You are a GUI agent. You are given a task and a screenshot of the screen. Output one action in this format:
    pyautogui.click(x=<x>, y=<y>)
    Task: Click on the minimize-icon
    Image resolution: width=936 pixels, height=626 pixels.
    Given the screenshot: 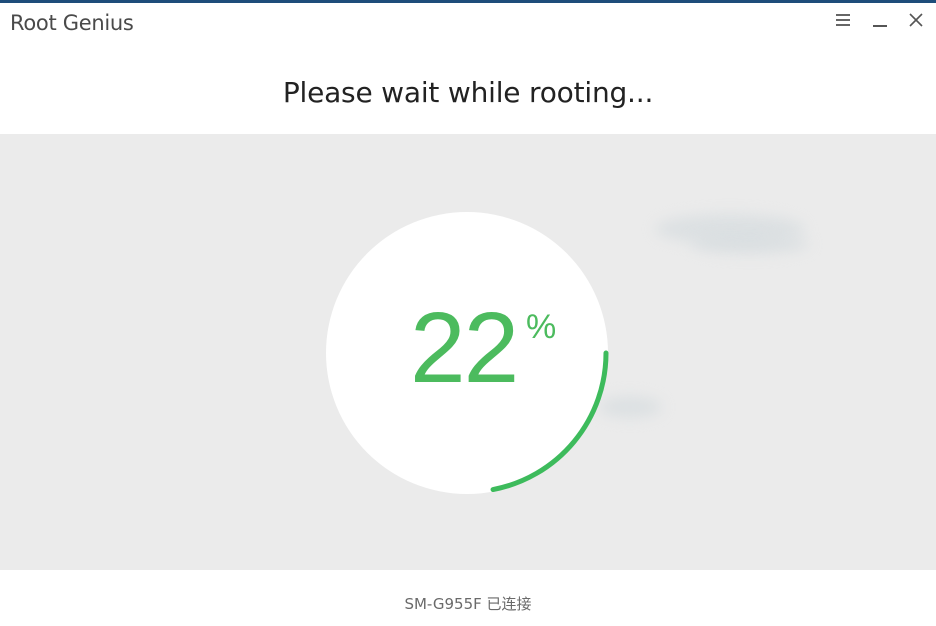 What is the action you would take?
    pyautogui.click(x=880, y=20)
    